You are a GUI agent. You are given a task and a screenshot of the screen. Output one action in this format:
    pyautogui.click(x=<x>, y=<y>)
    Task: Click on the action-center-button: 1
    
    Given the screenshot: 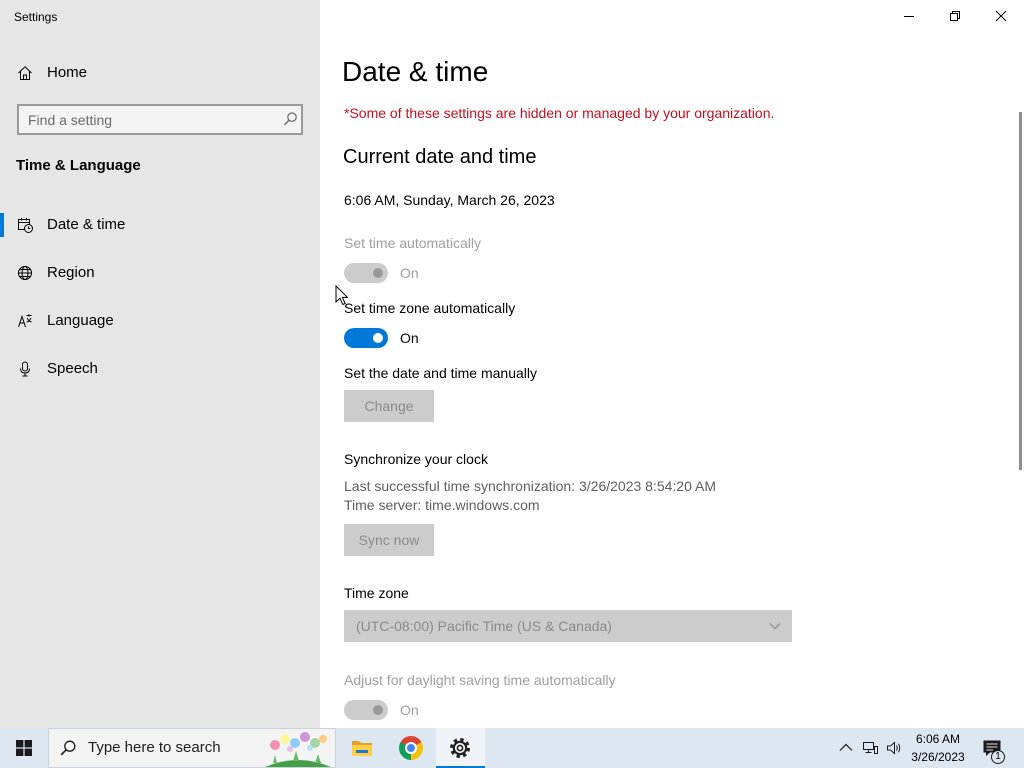 What is the action you would take?
    pyautogui.click(x=995, y=748)
    